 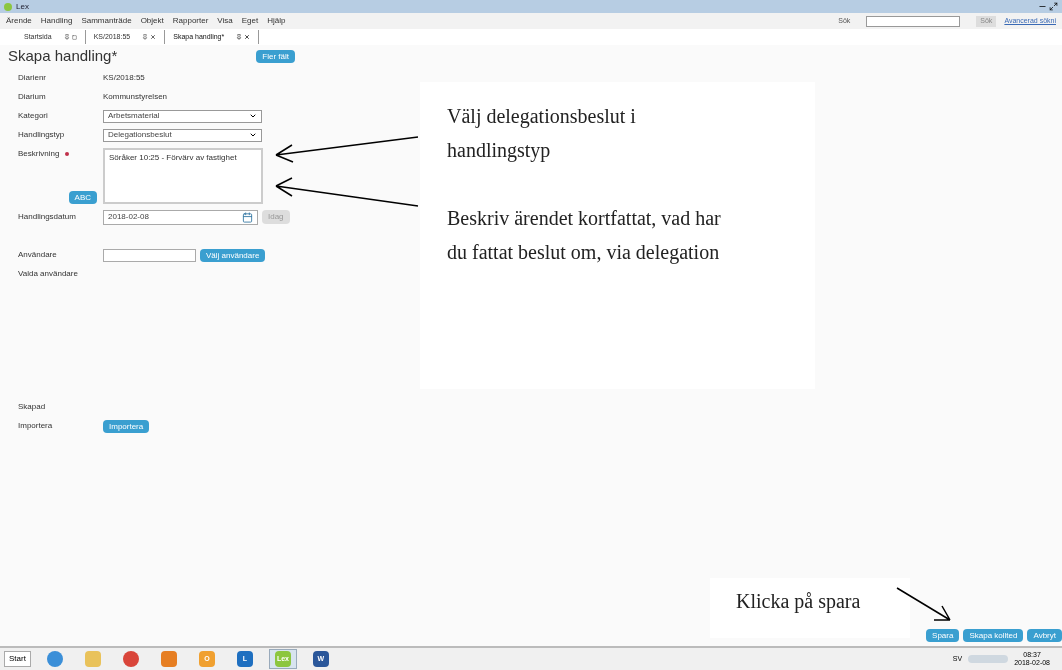 I want to click on field-label: Beskrivning, so click(x=39, y=153).